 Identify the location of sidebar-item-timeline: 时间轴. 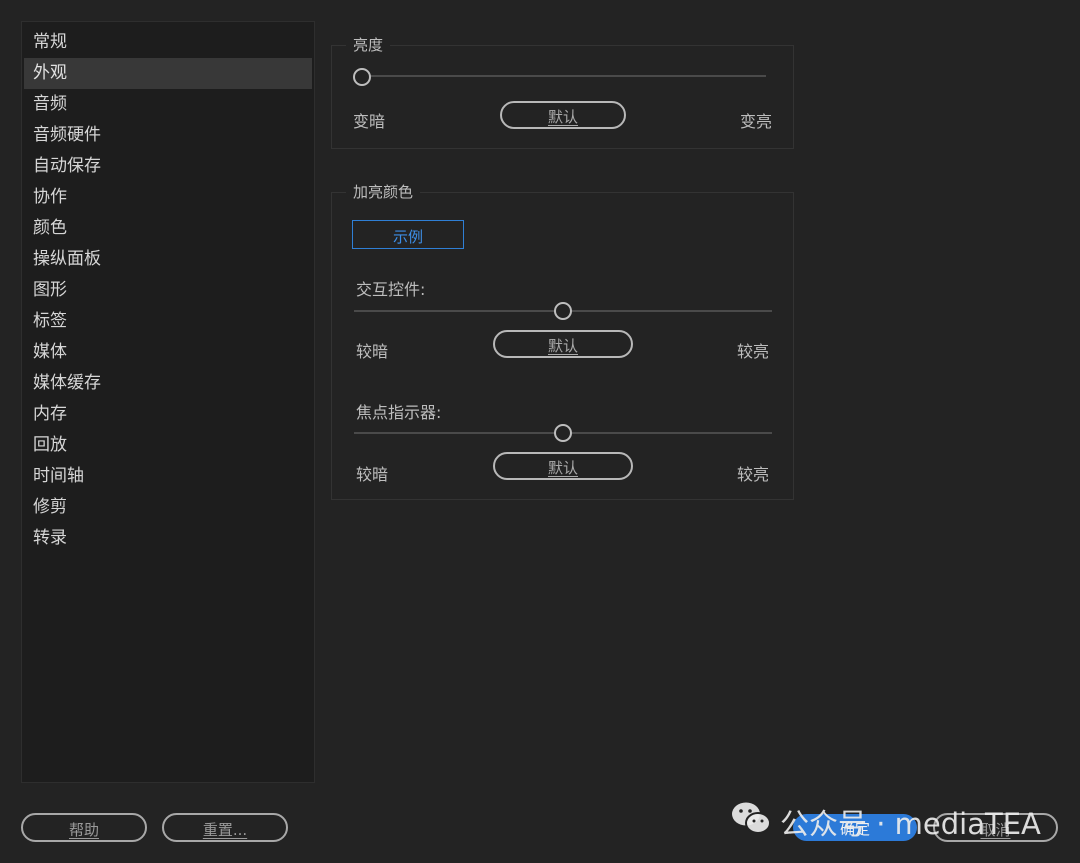
(168, 476).